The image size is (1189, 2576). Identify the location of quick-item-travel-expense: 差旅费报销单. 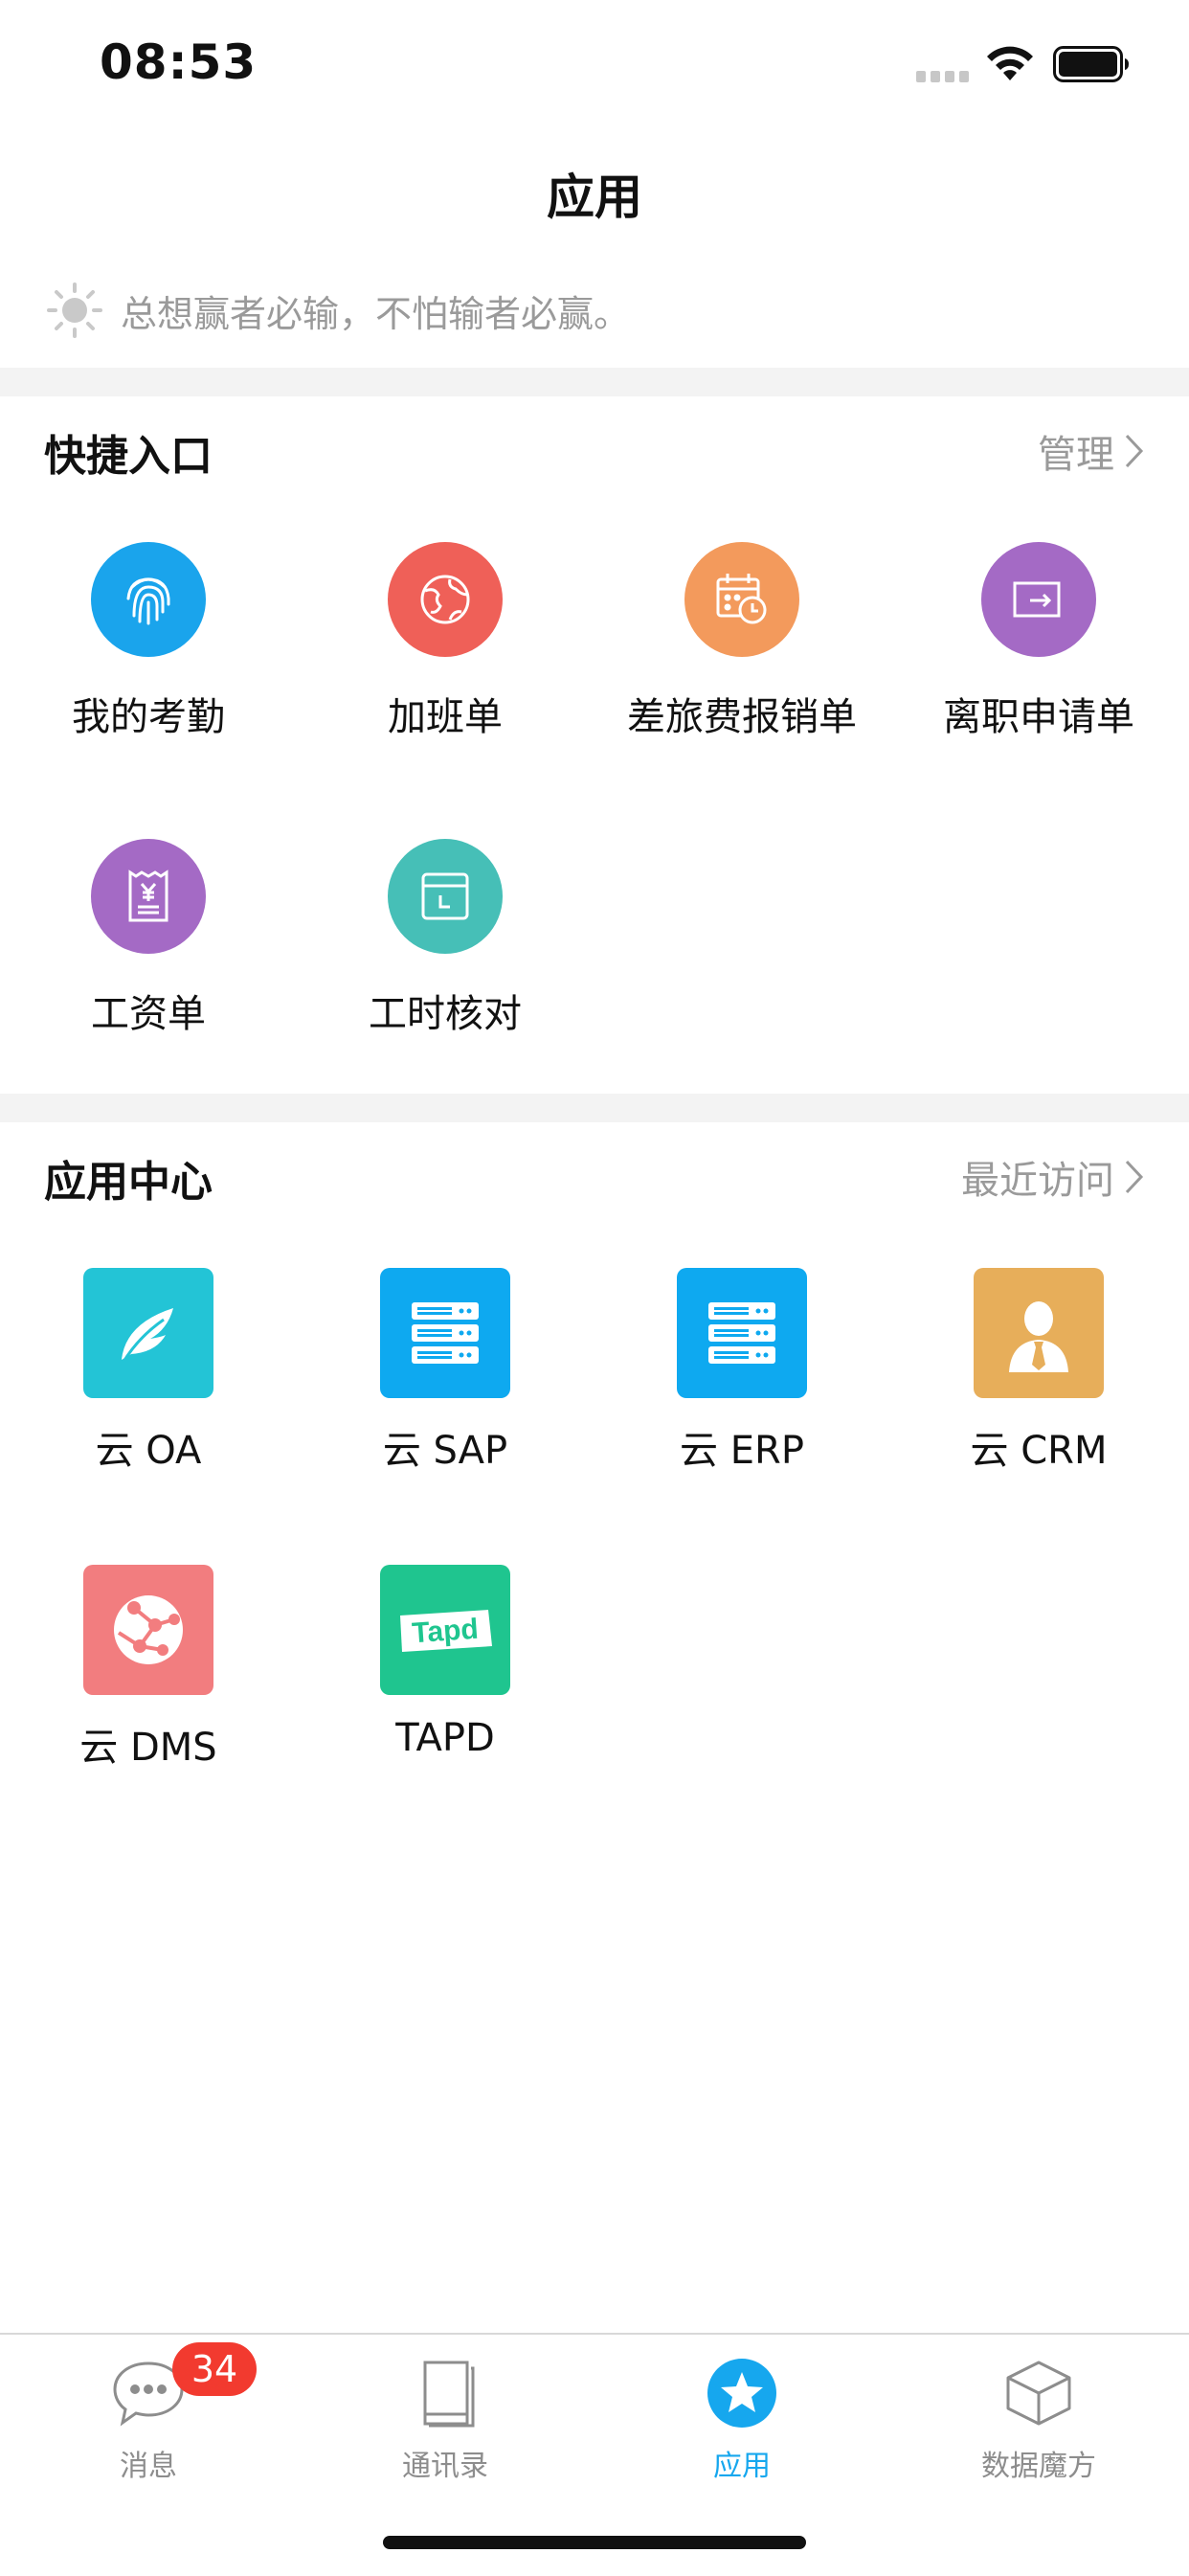
(742, 641).